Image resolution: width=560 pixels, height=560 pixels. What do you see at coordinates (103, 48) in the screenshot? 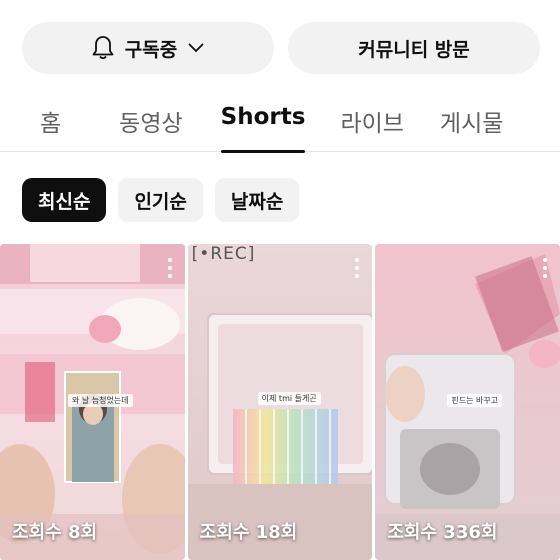
I see `bell-icon` at bounding box center [103, 48].